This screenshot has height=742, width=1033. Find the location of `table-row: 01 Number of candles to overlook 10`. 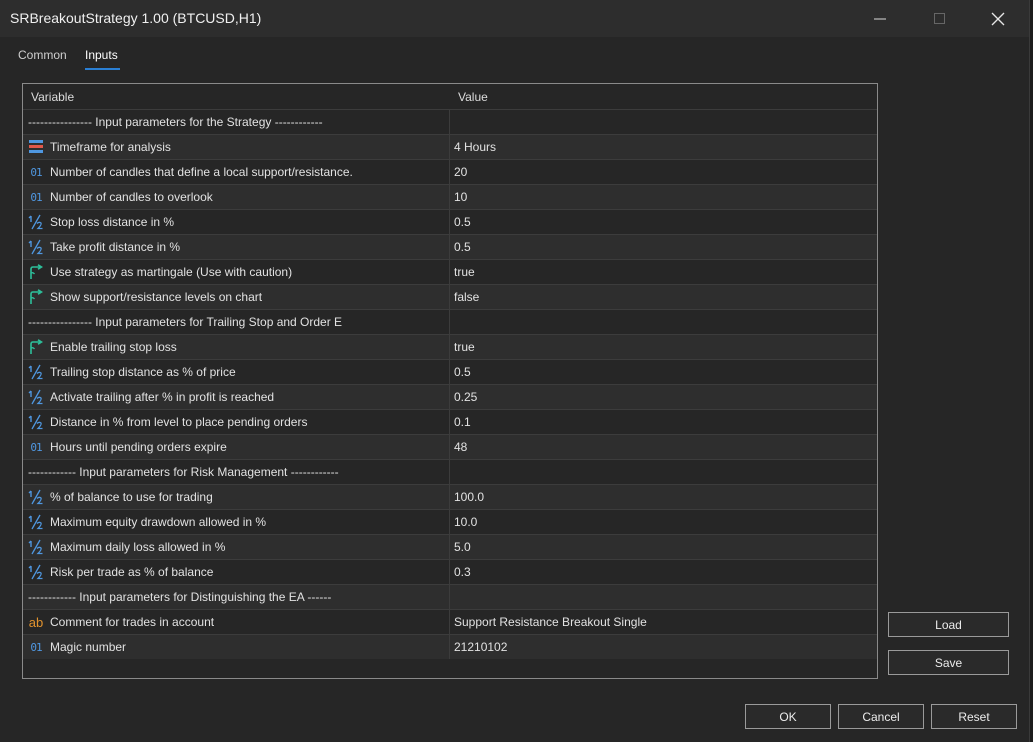

table-row: 01 Number of candles to overlook 10 is located at coordinates (450, 196).